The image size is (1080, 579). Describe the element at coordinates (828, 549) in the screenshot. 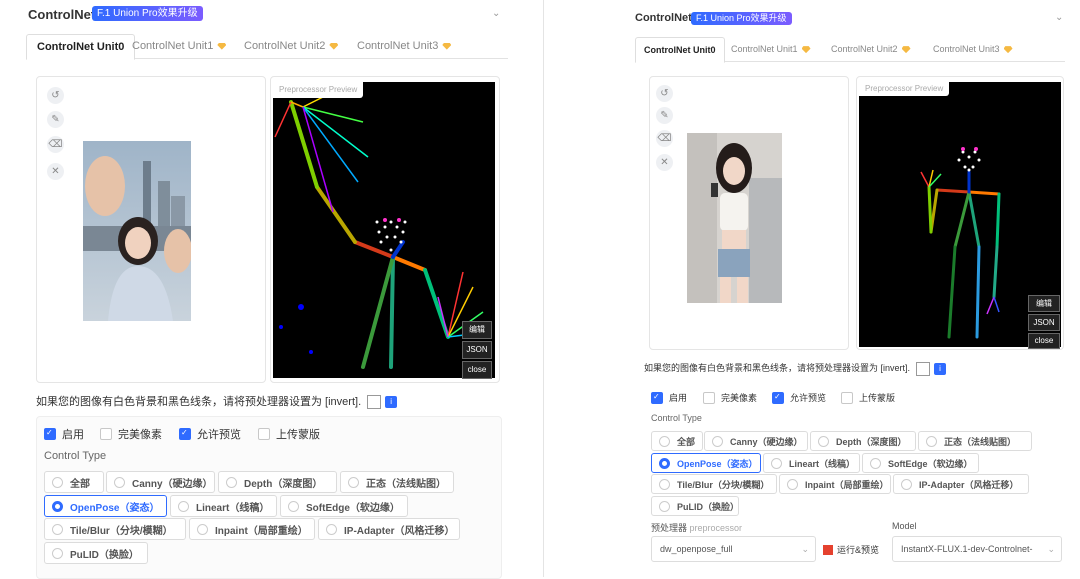

I see `run-icon` at that location.